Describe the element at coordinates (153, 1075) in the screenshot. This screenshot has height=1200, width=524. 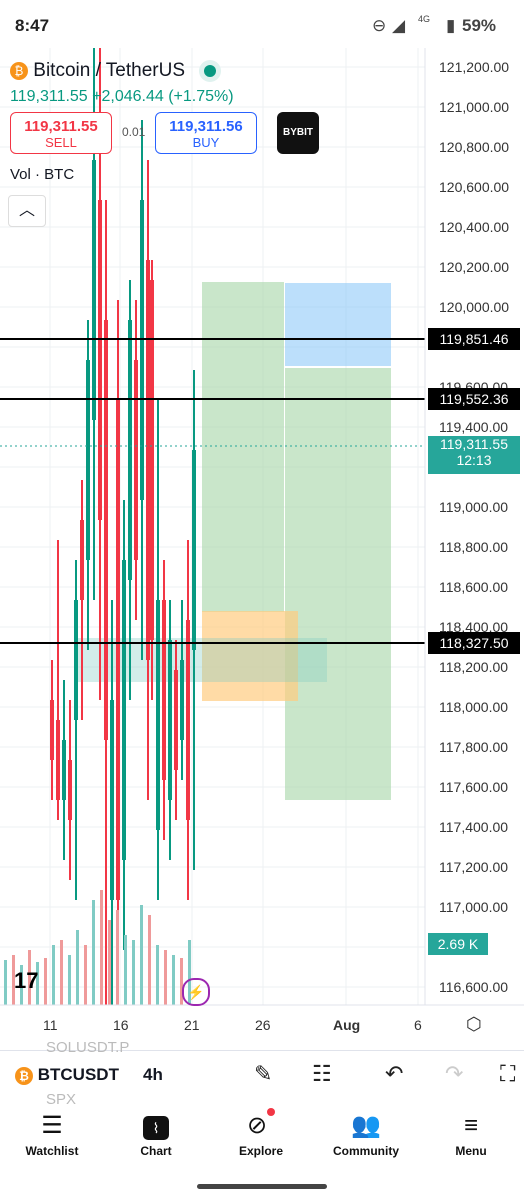
I see `interval-selector: 4h` at that location.